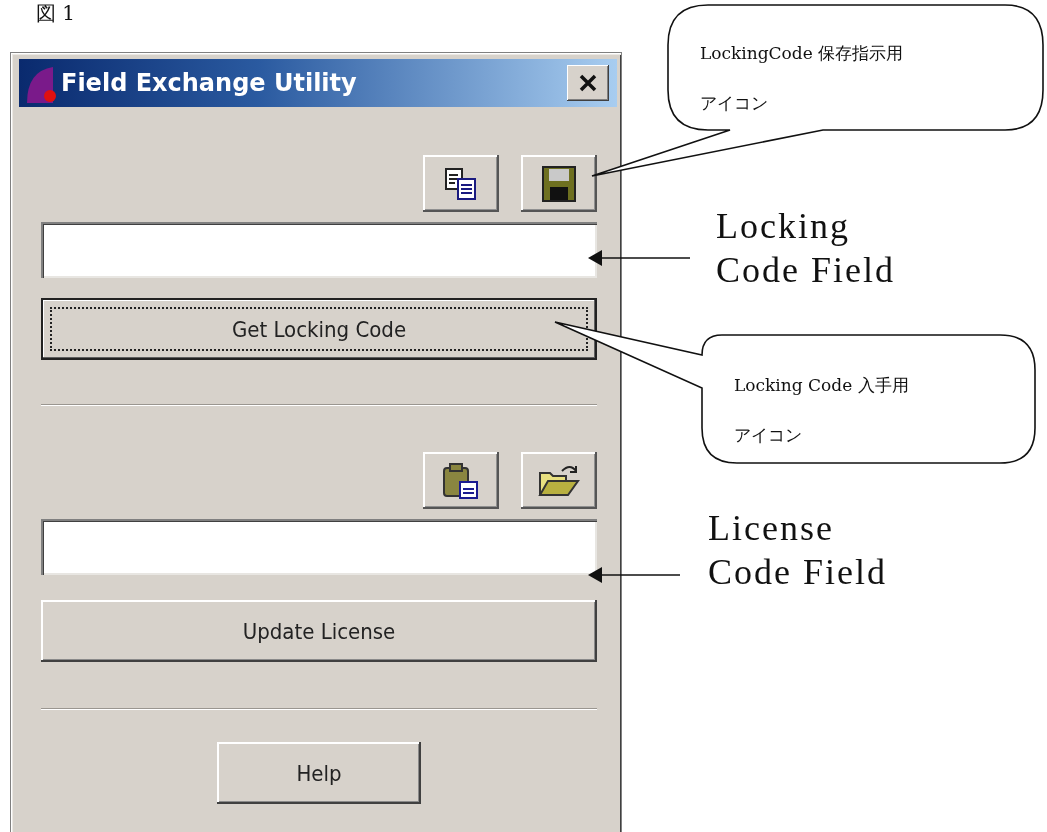  I want to click on copy-icon, so click(461, 183).